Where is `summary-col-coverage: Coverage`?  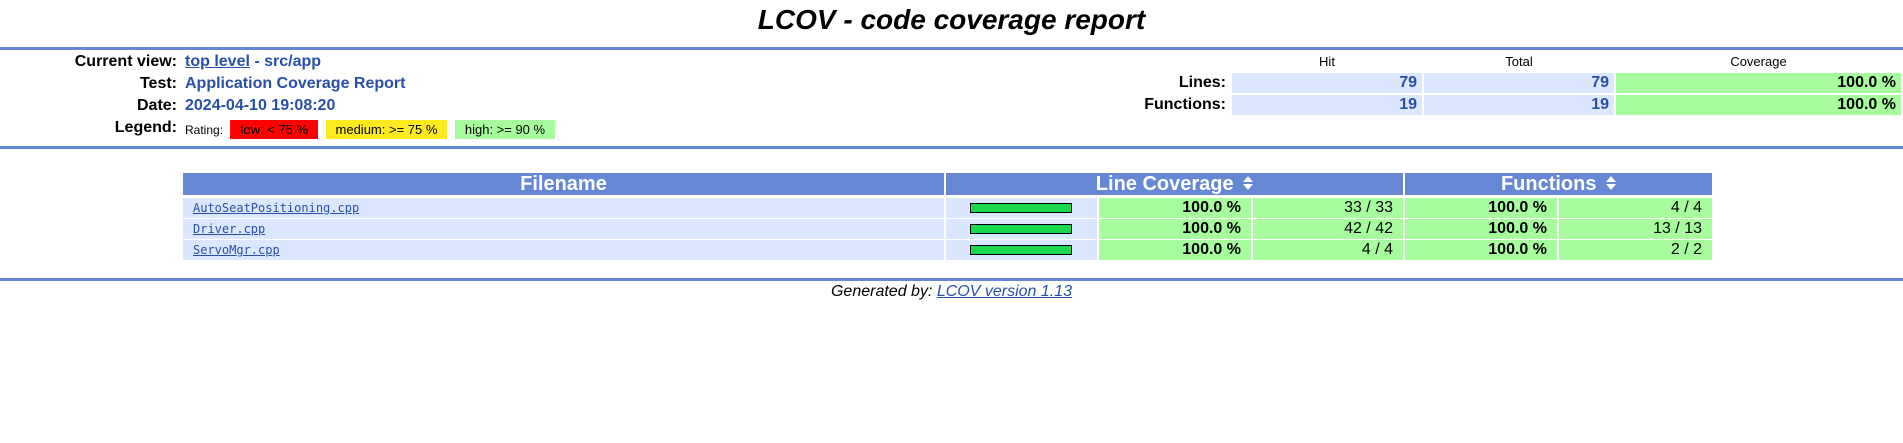 summary-col-coverage: Coverage is located at coordinates (1758, 61).